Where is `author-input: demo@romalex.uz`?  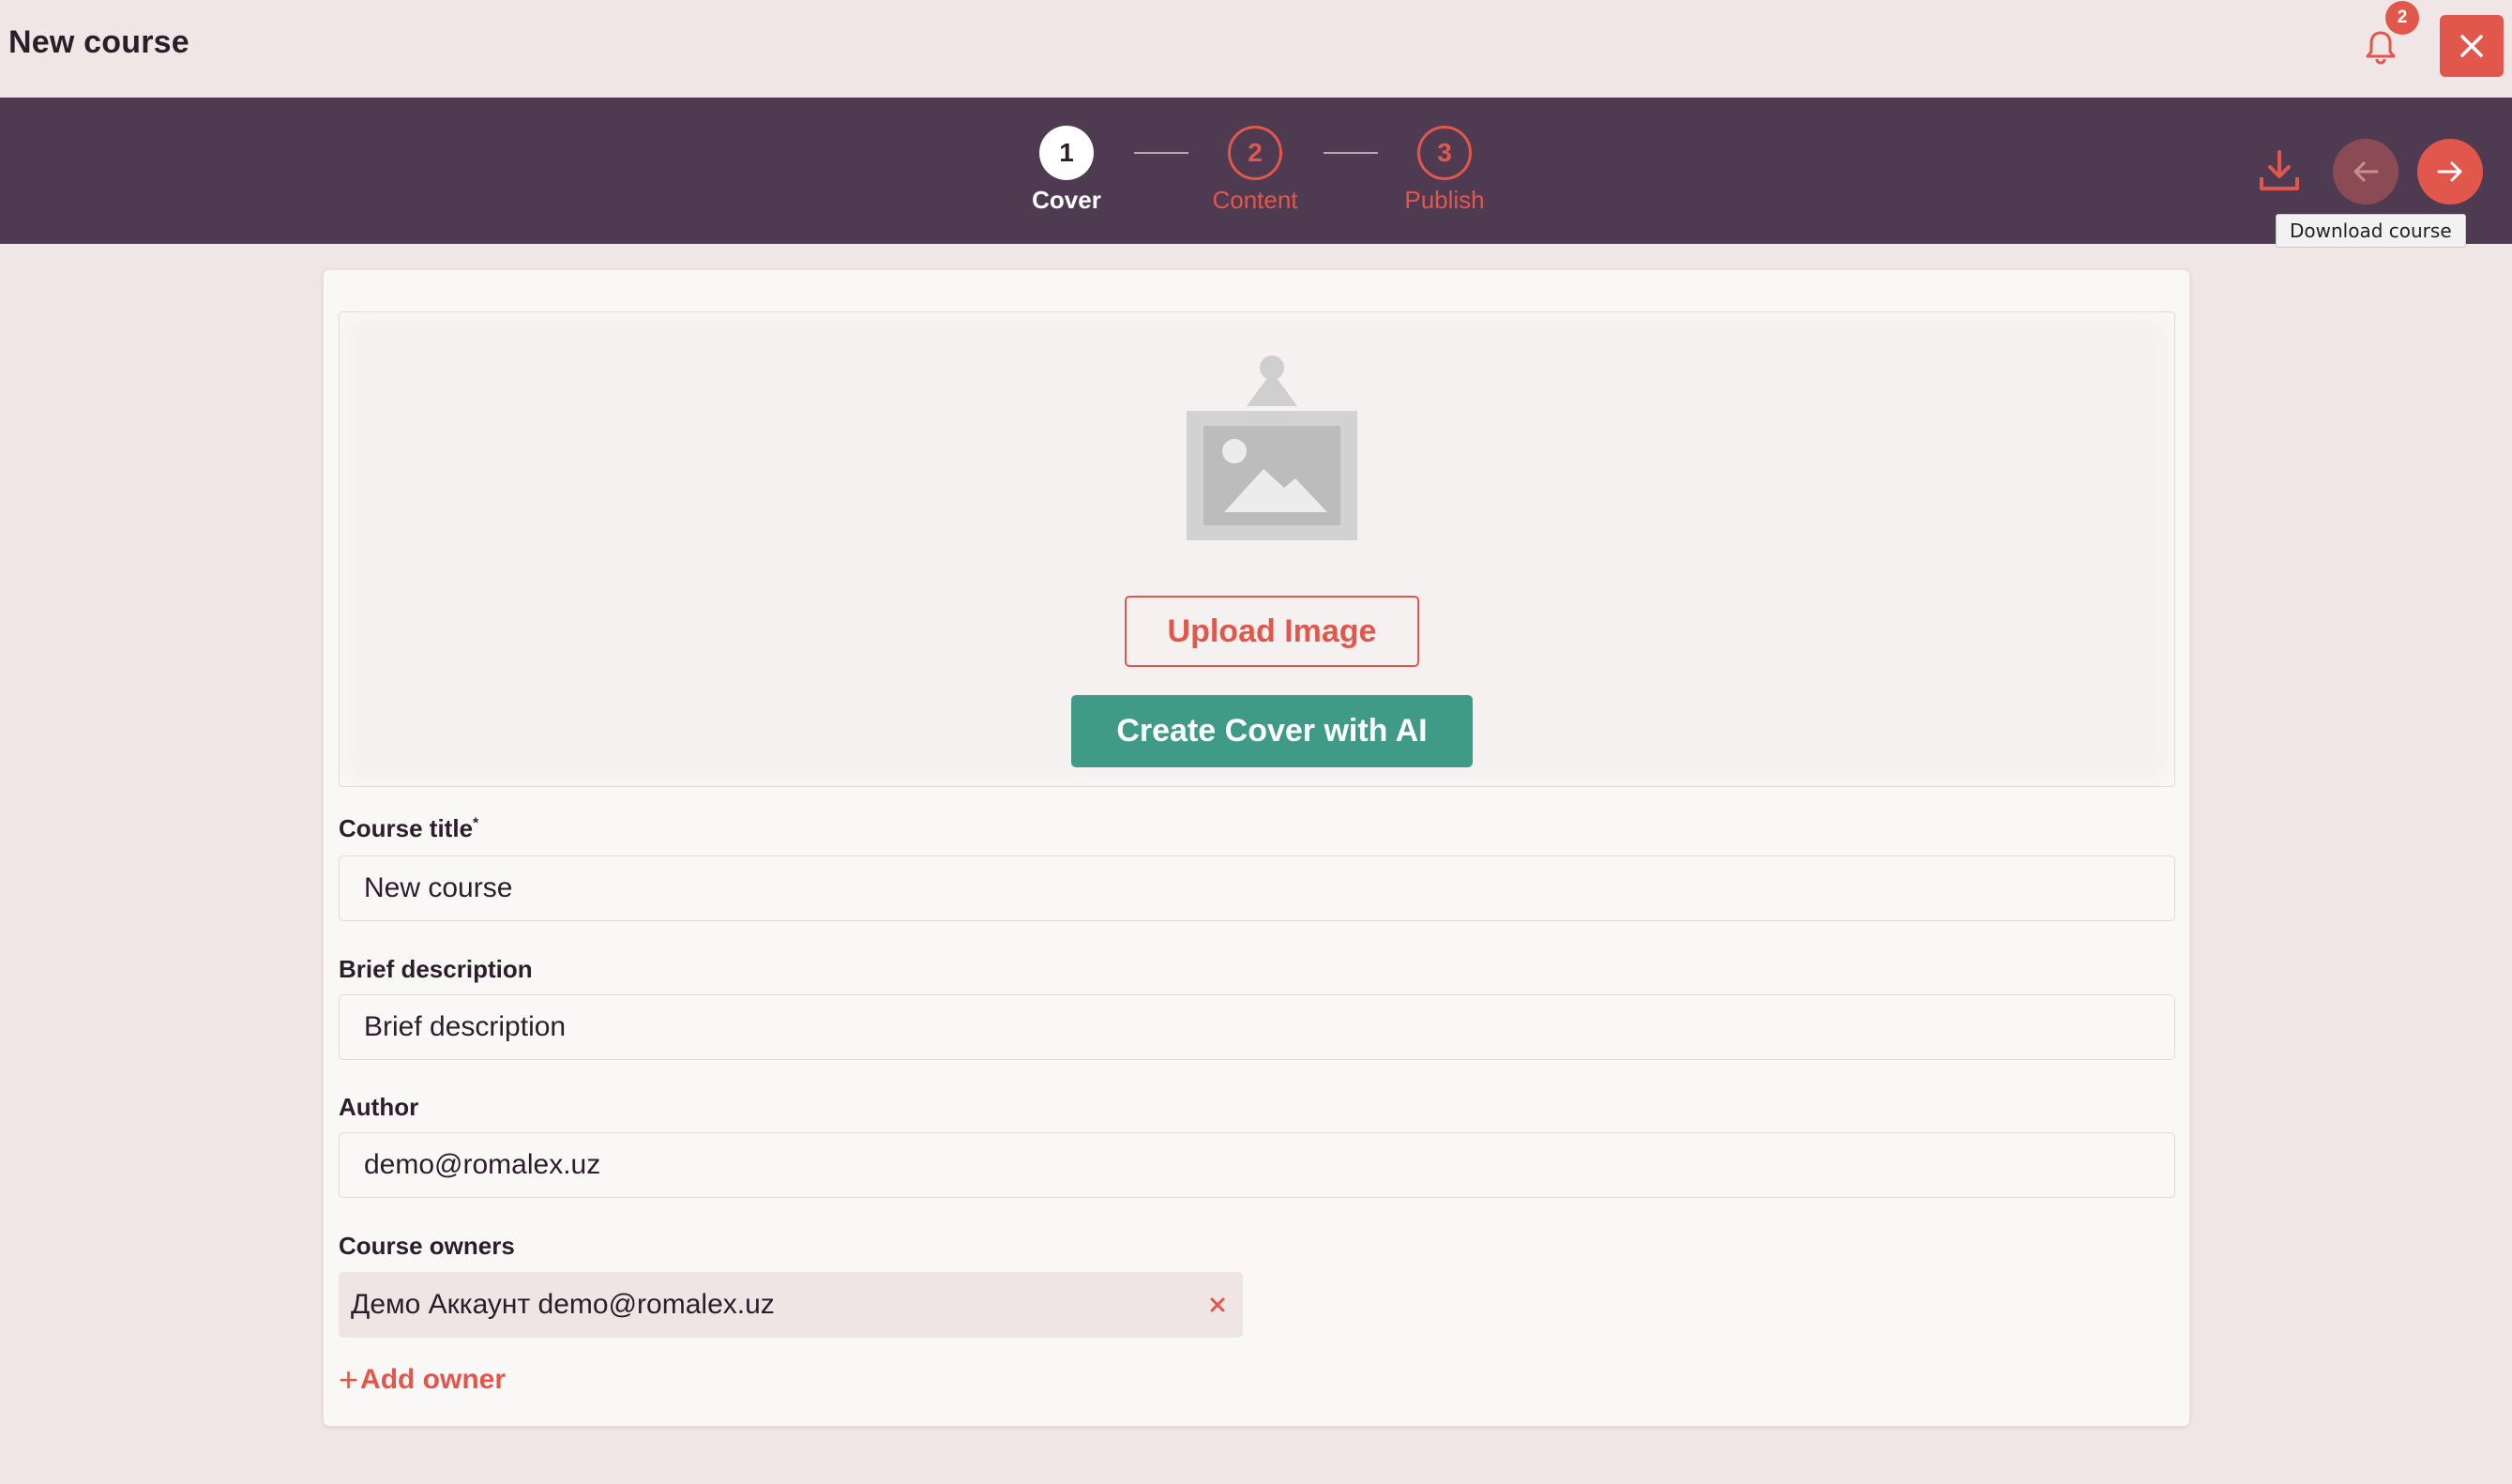 author-input: demo@romalex.uz is located at coordinates (1257, 1165).